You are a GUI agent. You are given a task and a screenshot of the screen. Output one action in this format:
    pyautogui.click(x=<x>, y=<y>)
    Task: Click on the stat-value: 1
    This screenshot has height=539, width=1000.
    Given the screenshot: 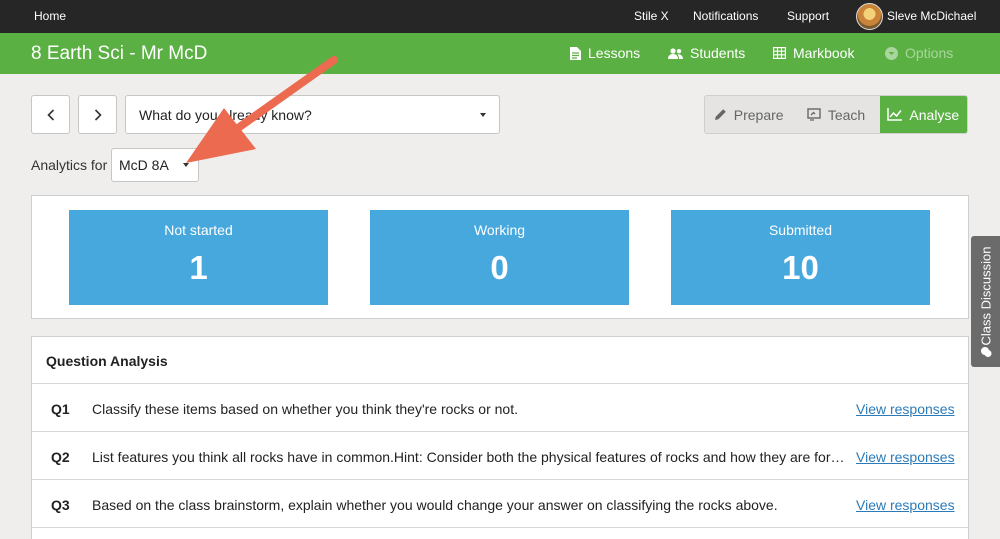 What is the action you would take?
    pyautogui.click(x=198, y=267)
    